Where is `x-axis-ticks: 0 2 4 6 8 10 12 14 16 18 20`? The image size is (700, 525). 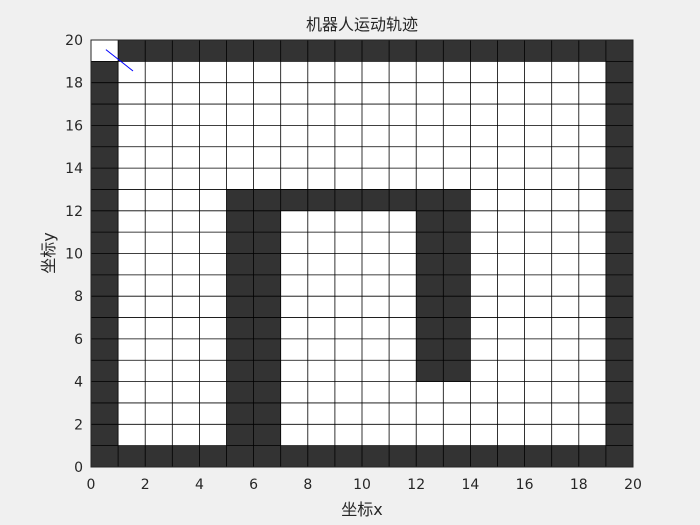
x-axis-ticks: 0 2 4 6 8 10 12 14 16 18 20 is located at coordinates (364, 485).